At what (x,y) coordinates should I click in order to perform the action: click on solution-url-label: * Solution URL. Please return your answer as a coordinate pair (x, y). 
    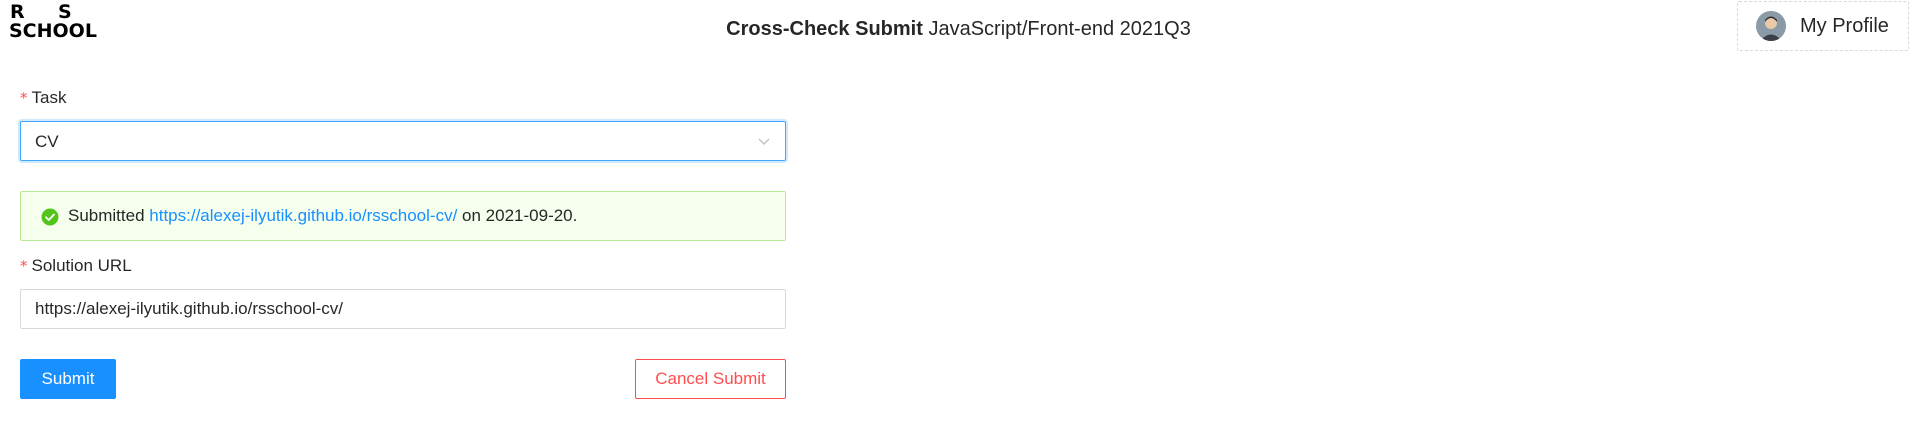
    Looking at the image, I should click on (76, 266).